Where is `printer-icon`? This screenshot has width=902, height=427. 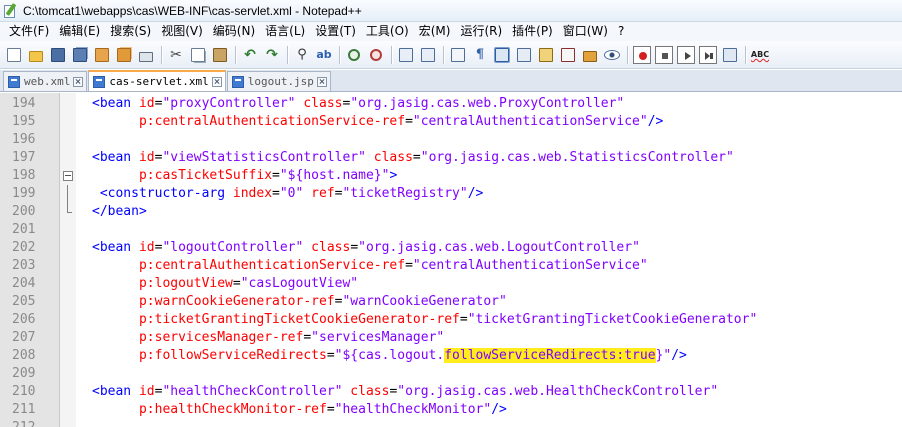
printer-icon is located at coordinates (146, 56).